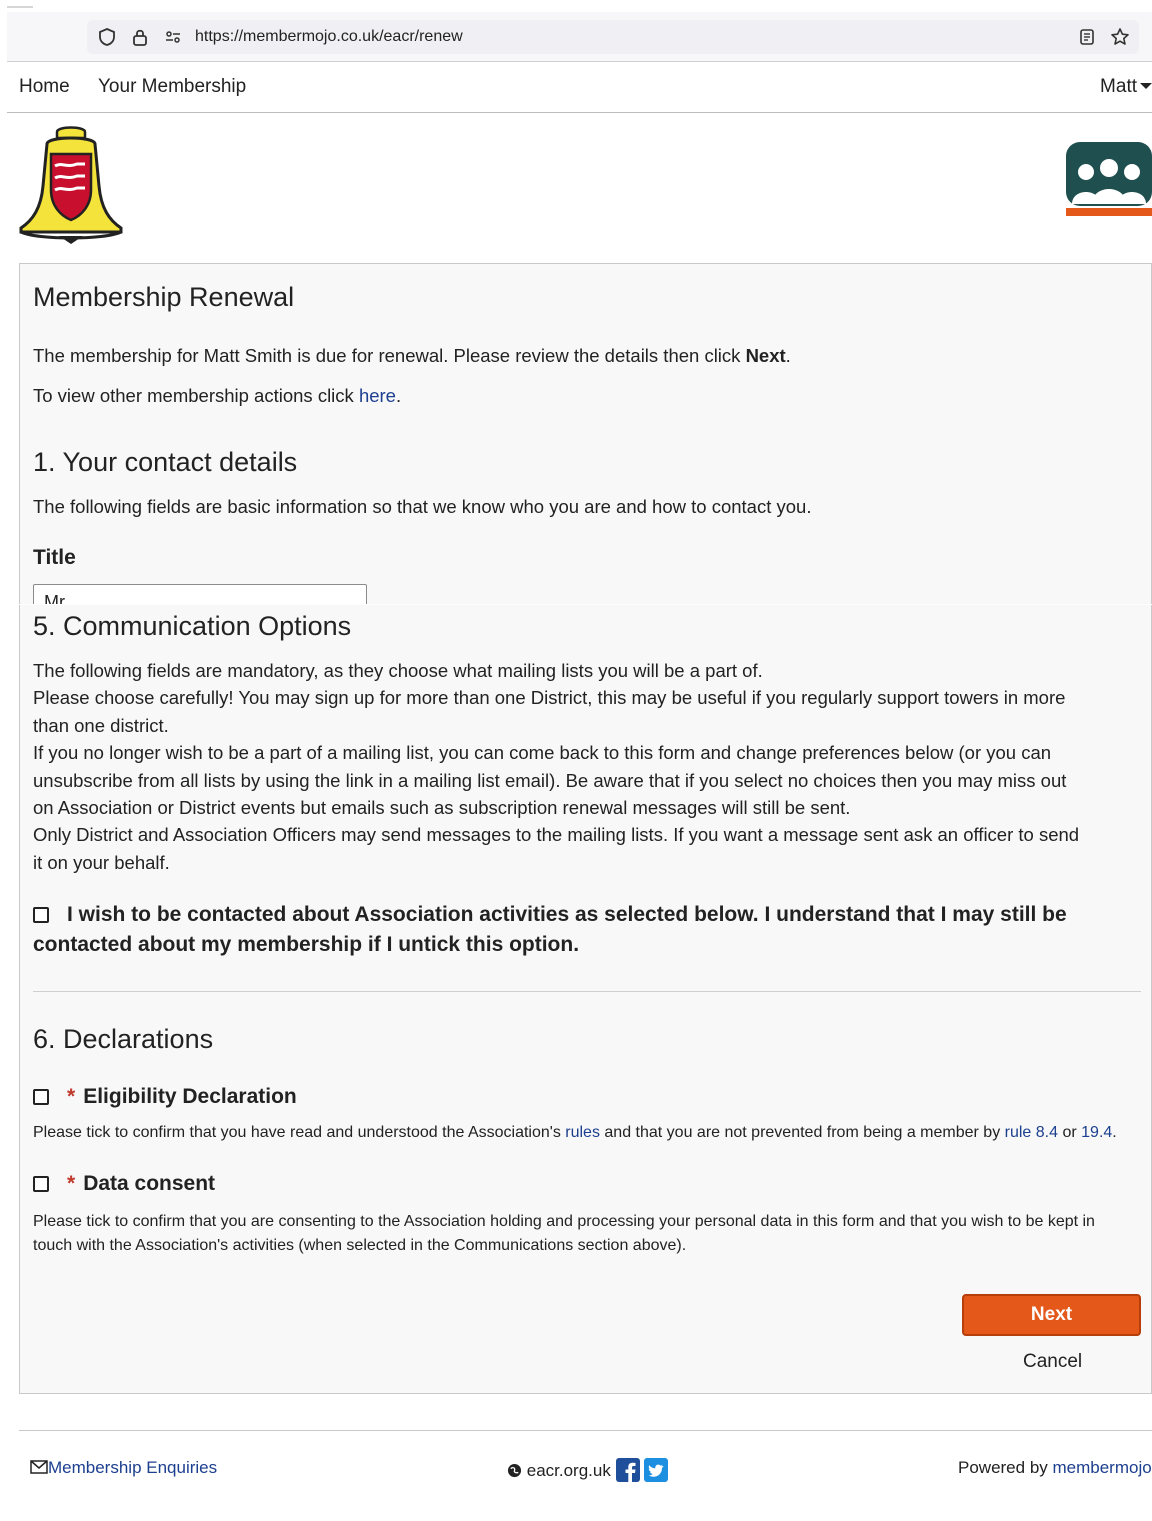  I want to click on next-emphasis: Next, so click(765, 355).